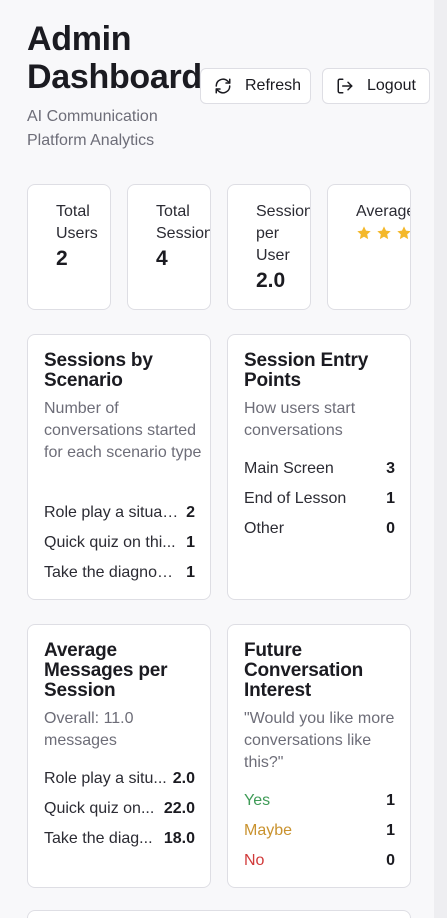 This screenshot has height=918, width=447. Describe the element at coordinates (264, 528) in the screenshot. I see `row-label: Other` at that location.